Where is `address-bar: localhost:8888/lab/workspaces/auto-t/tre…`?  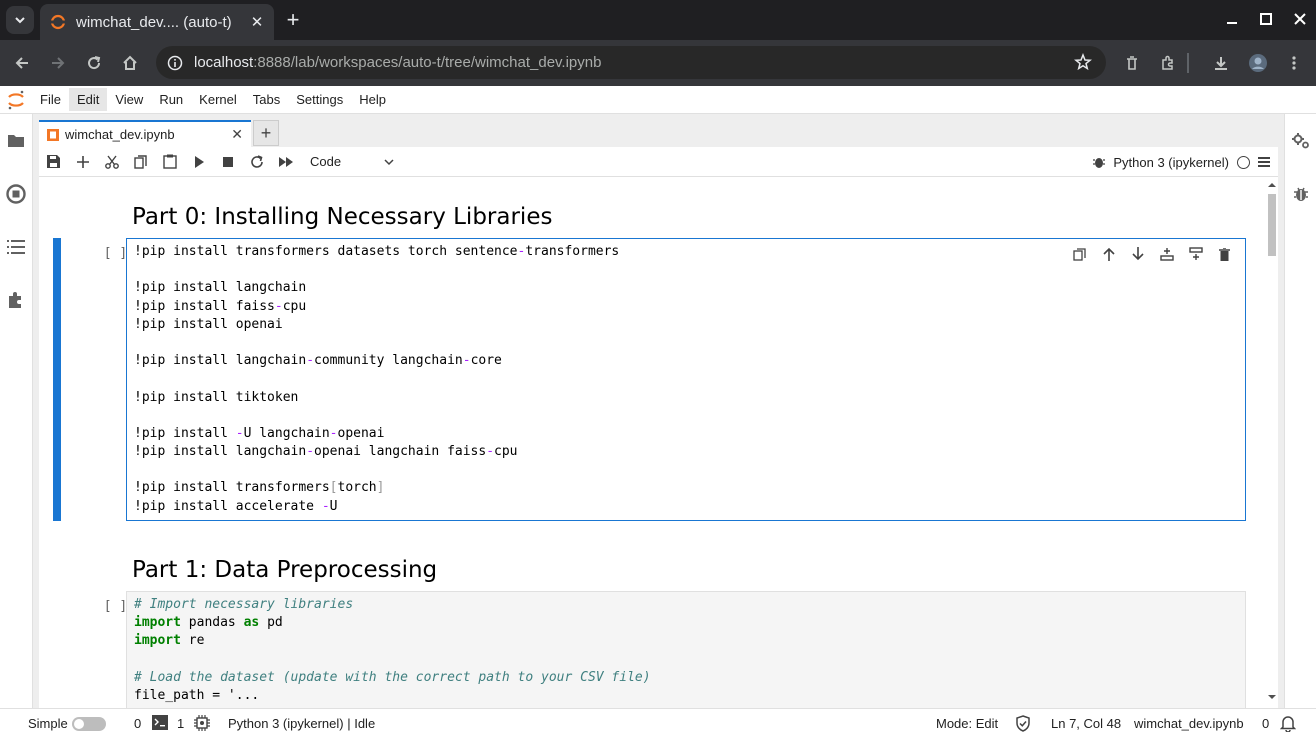
address-bar: localhost:8888/lab/workspaces/auto-t/tre… is located at coordinates (631, 62).